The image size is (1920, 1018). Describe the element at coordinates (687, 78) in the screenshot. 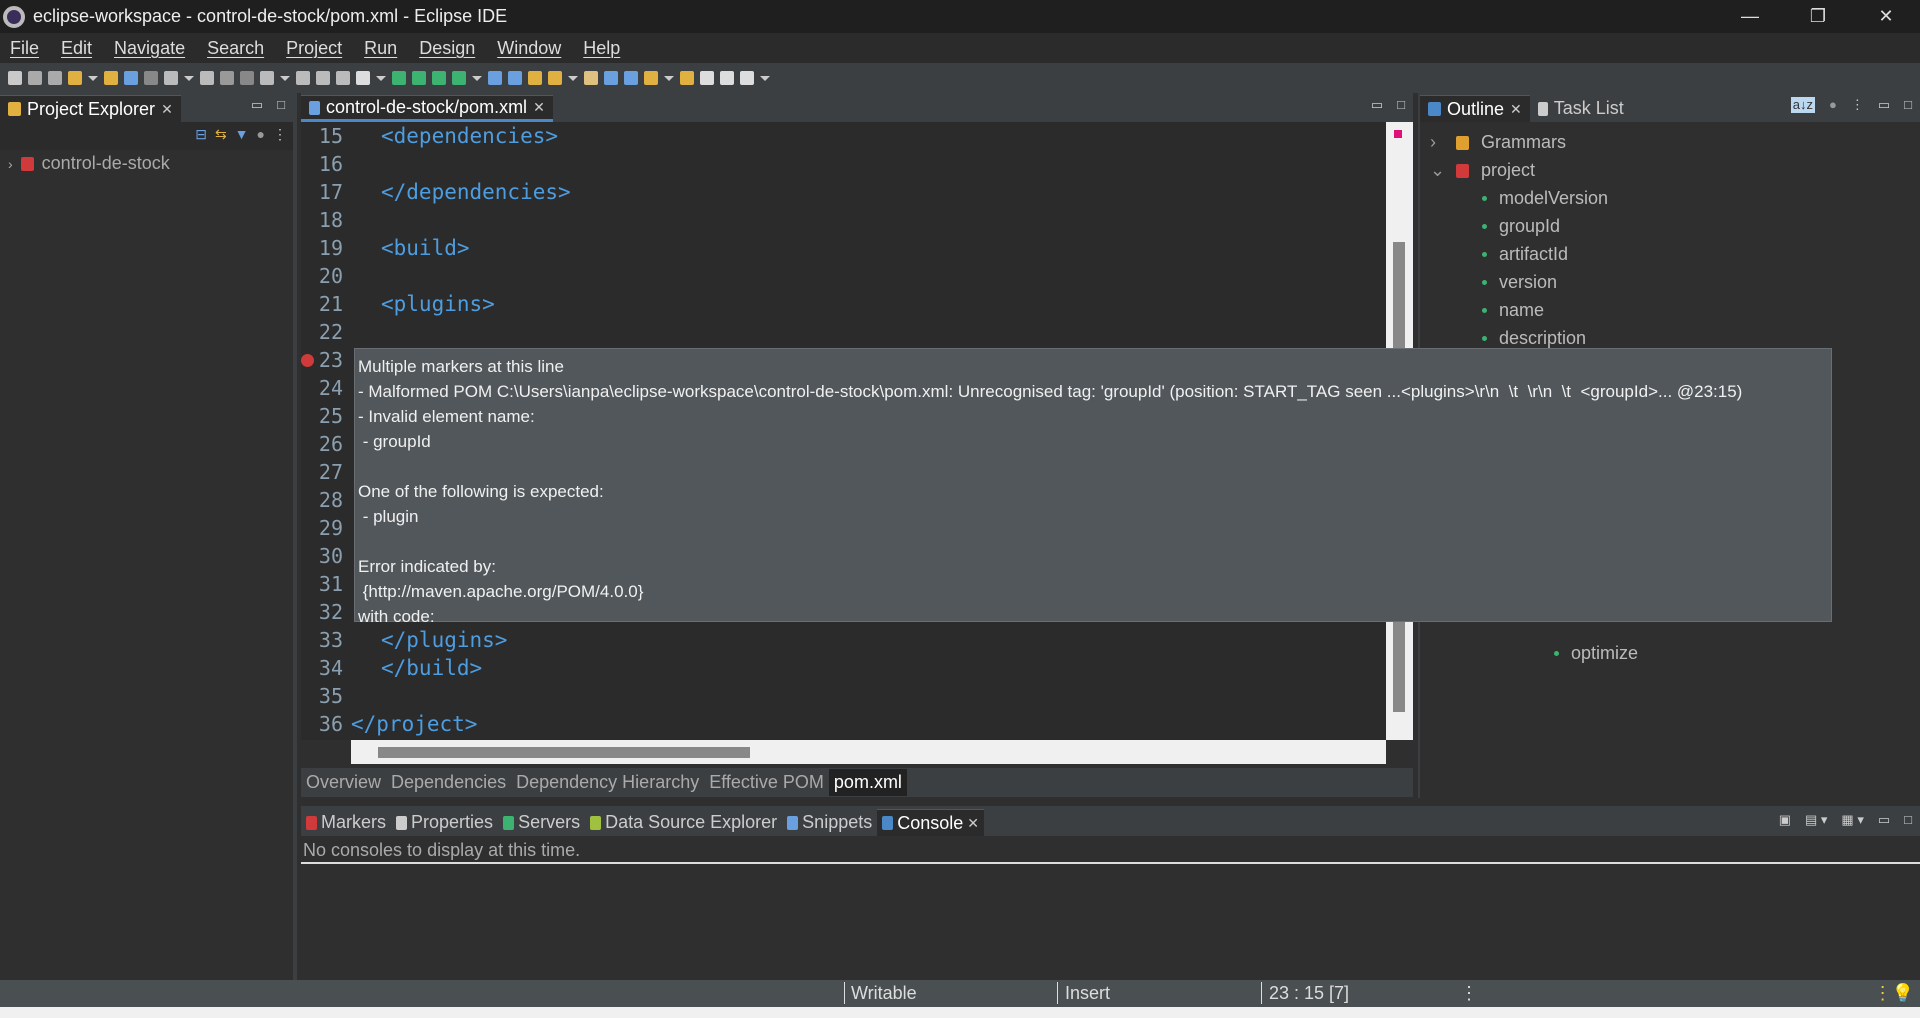

I see `prev-annotation-icon` at that location.